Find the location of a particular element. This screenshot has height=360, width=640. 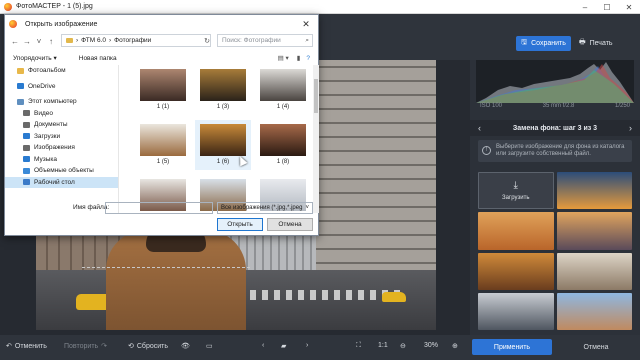

fit-screen-icon: ⛶ is located at coordinates (358, 345).